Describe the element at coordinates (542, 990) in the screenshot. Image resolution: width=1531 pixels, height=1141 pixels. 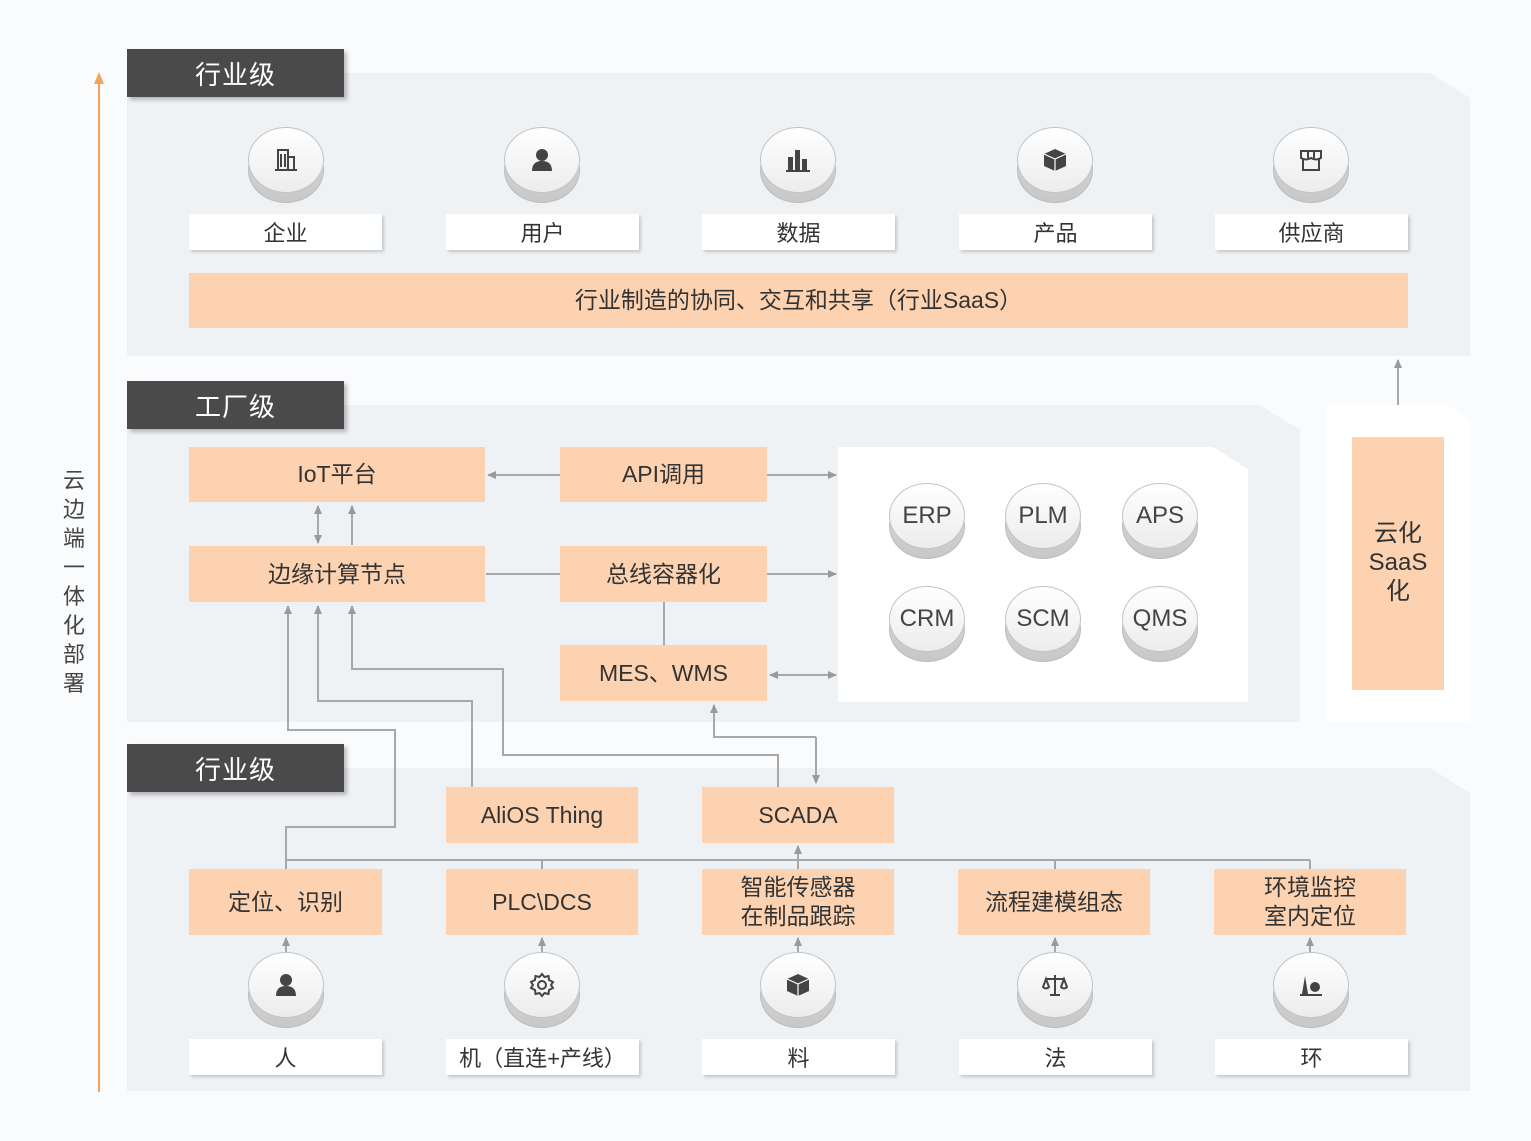
I see `gear-icon` at that location.